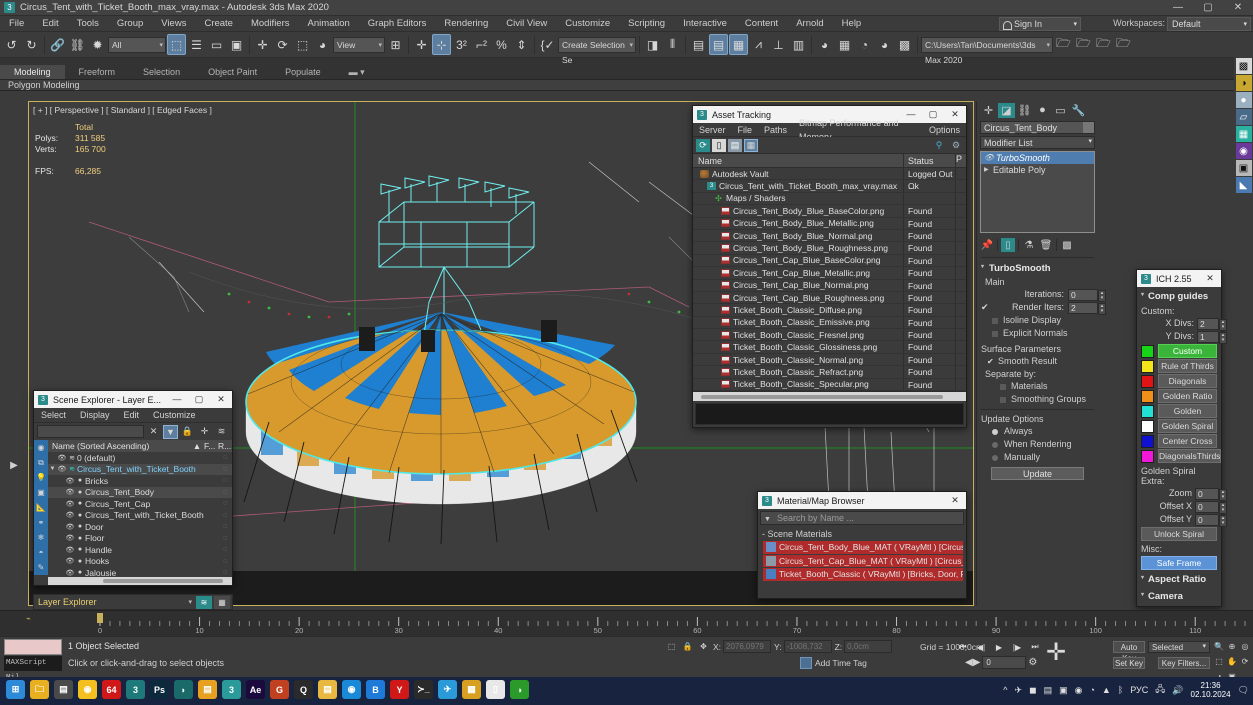 The width and height of the screenshot is (1253, 705). What do you see at coordinates (742, 646) in the screenshot?
I see `x-coordinate-field: X: 2076,0979` at bounding box center [742, 646].